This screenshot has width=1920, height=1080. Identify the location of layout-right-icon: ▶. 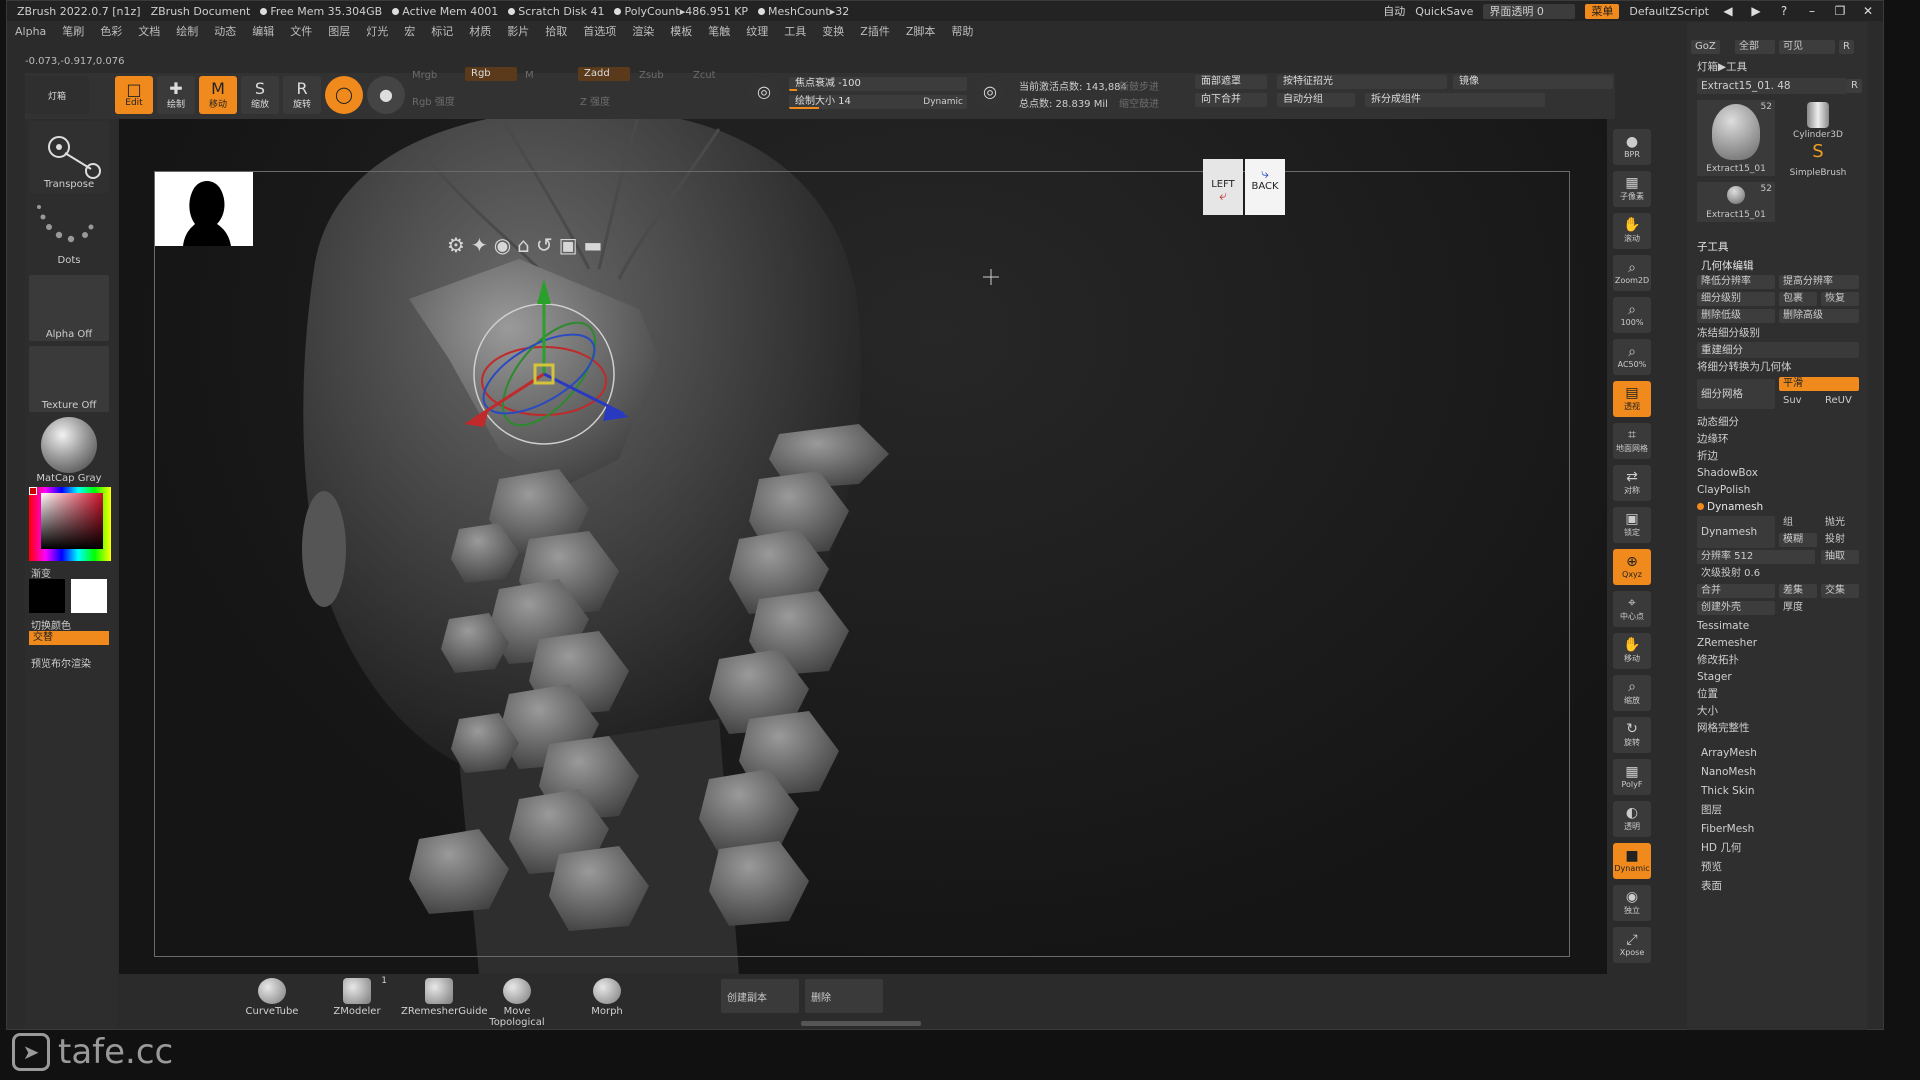
(1756, 11).